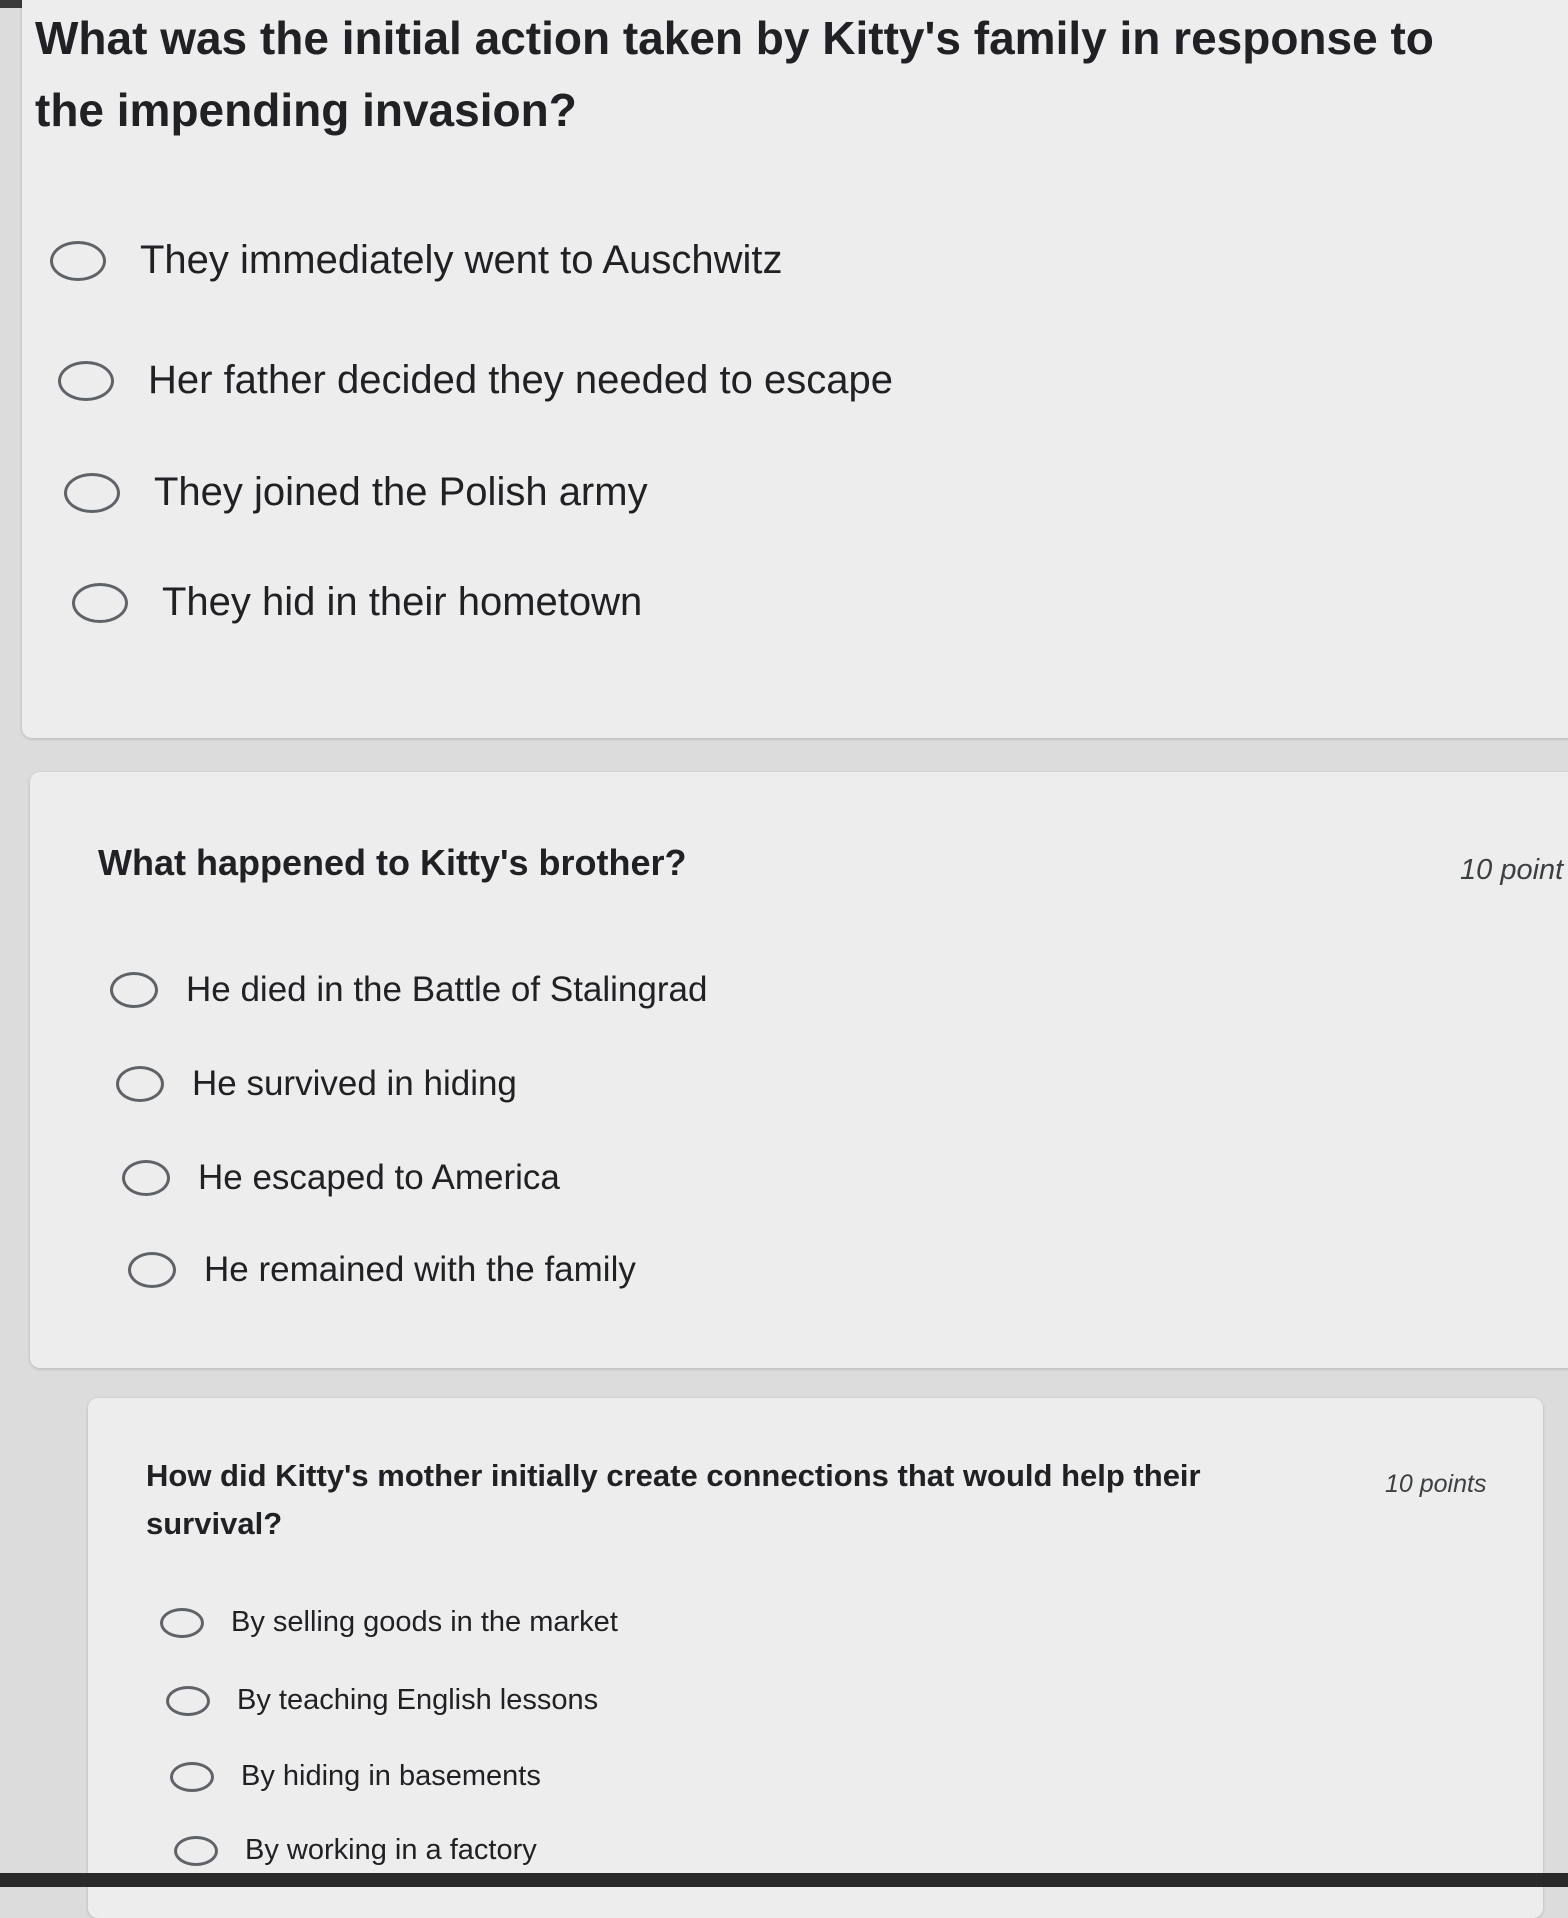  I want to click on option-label: He died in the Battle of Stalingrad, so click(447, 989).